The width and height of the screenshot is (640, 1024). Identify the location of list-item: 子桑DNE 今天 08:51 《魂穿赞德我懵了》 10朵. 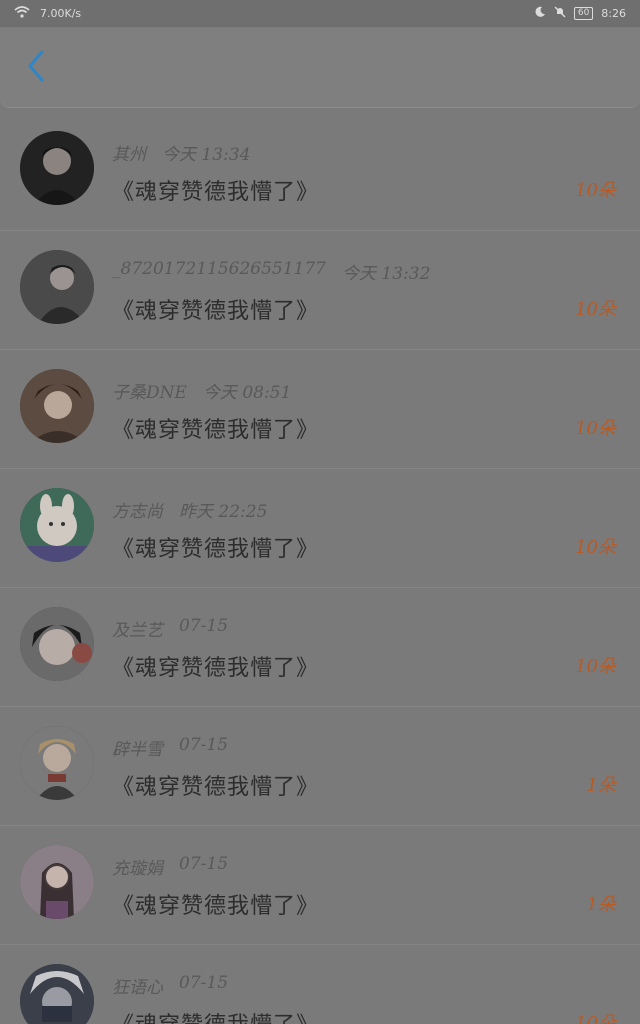
(320, 409).